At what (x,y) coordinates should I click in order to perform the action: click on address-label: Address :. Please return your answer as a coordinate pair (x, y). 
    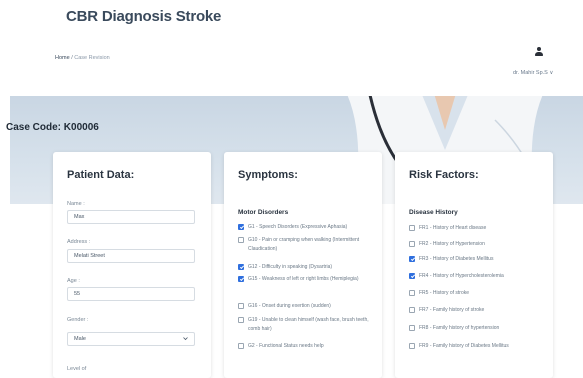
    Looking at the image, I should click on (79, 242).